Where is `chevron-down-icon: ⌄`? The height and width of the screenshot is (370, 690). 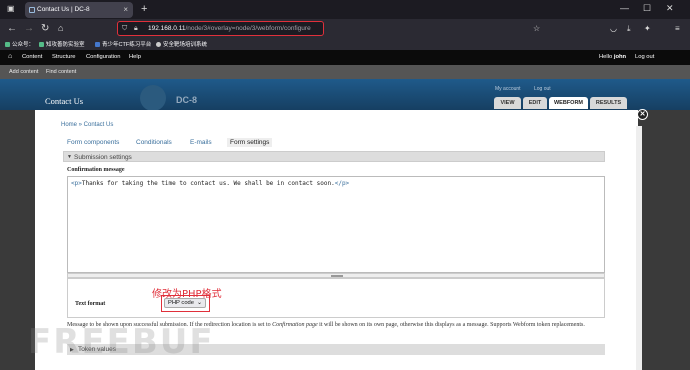 chevron-down-icon: ⌄ is located at coordinates (199, 303).